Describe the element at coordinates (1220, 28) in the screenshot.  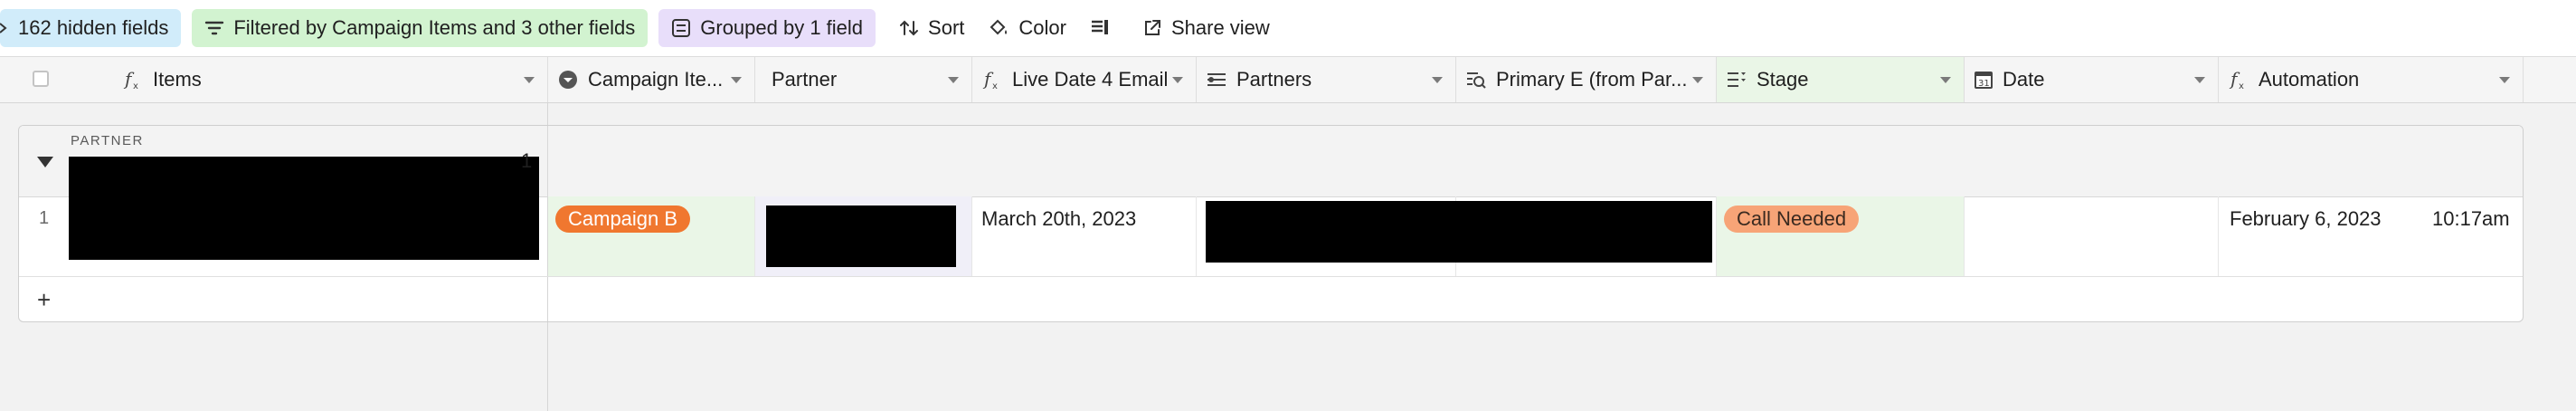
I see `share-view-label: Share view` at that location.